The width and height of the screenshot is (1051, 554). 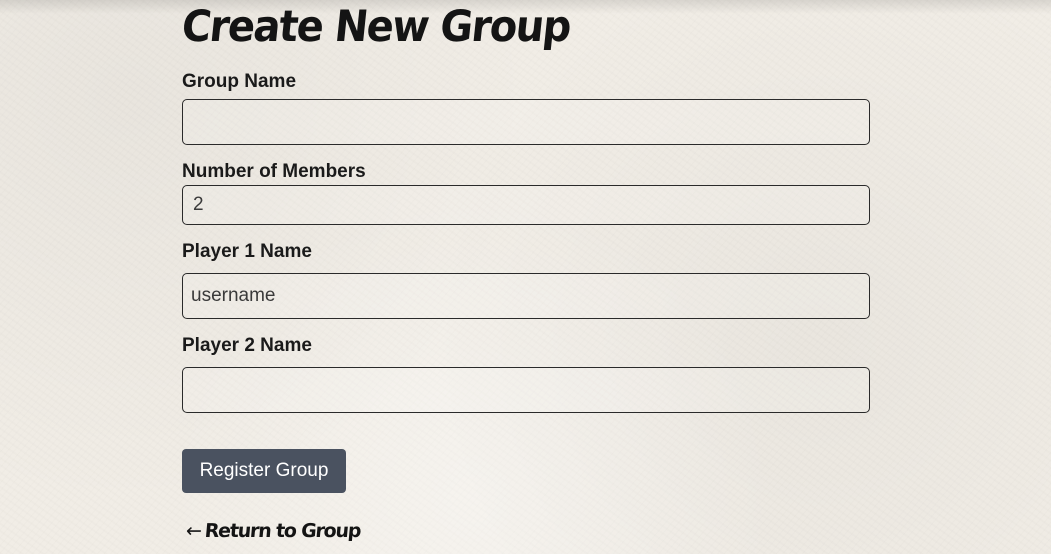 What do you see at coordinates (193, 531) in the screenshot?
I see `arrow-left-icon: ←` at bounding box center [193, 531].